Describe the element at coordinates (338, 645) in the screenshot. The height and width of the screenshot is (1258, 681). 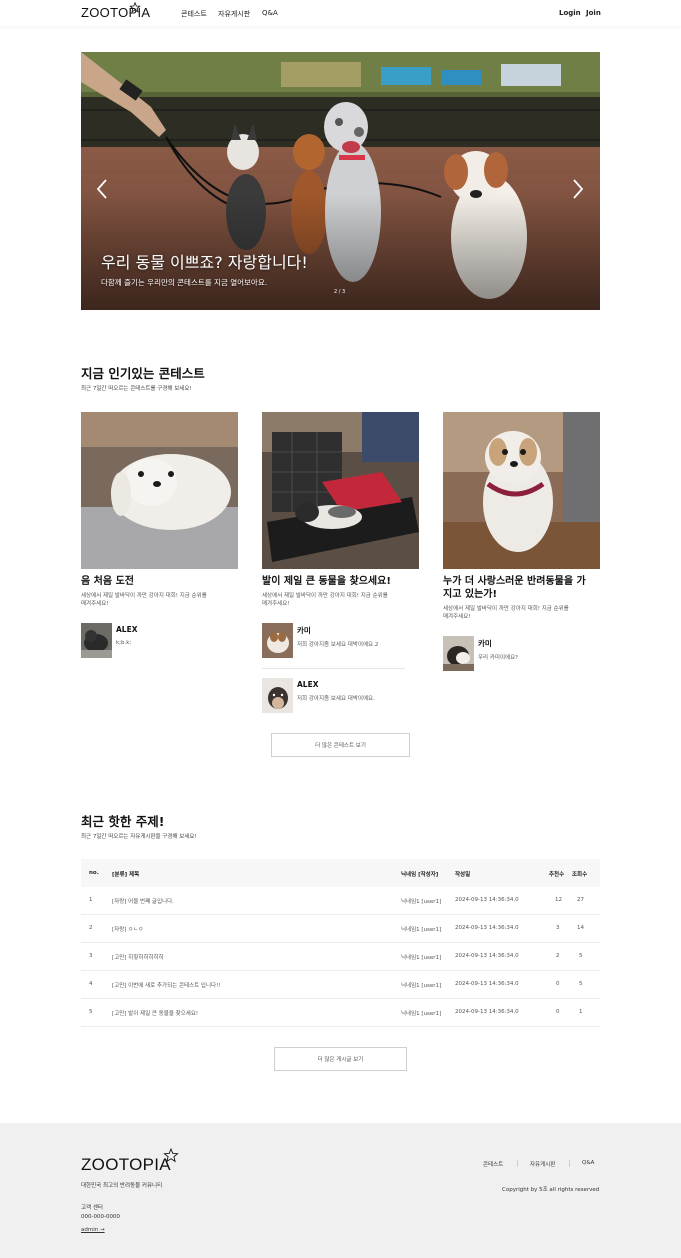
I see `entry-text: 저희 강아지좀 보세요 대박이에요.2` at that location.